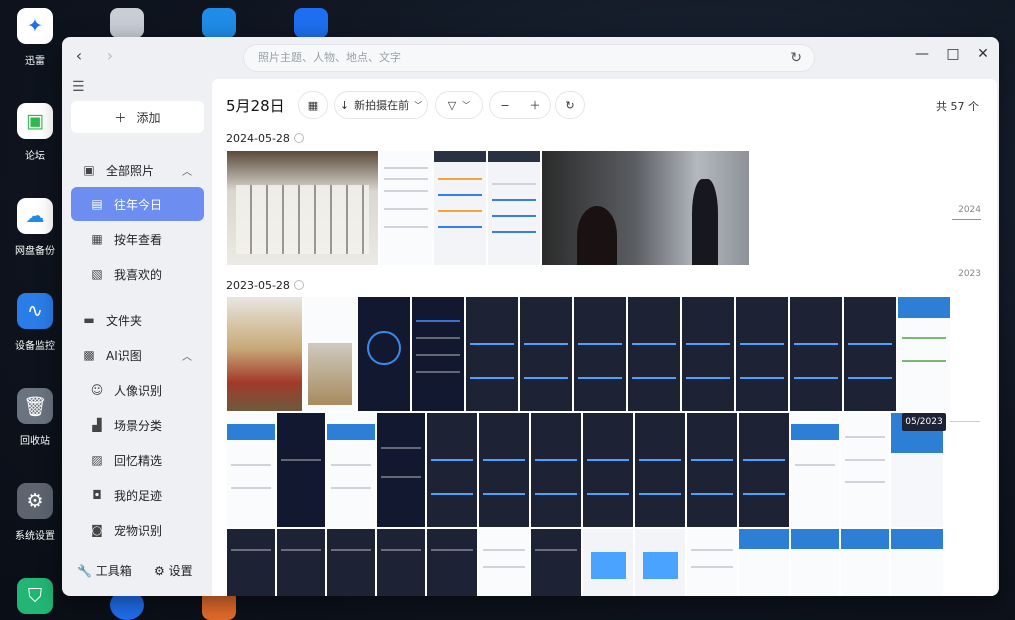 This screenshot has width=1015, height=620. I want to click on search-bar: ↻, so click(529, 58).